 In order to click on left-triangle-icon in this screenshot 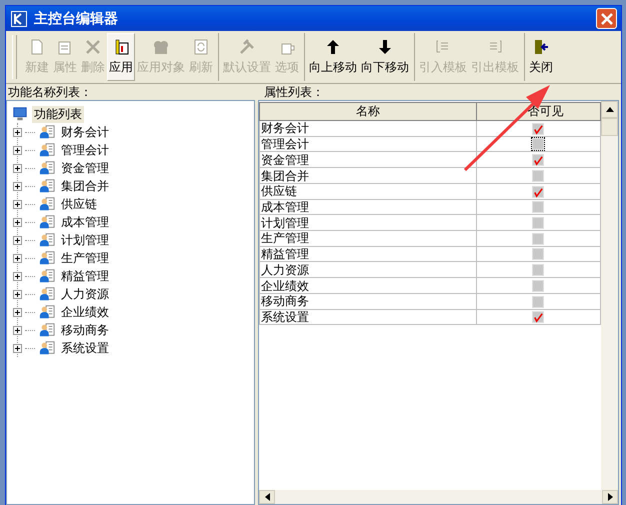, I will do `click(267, 497)`.